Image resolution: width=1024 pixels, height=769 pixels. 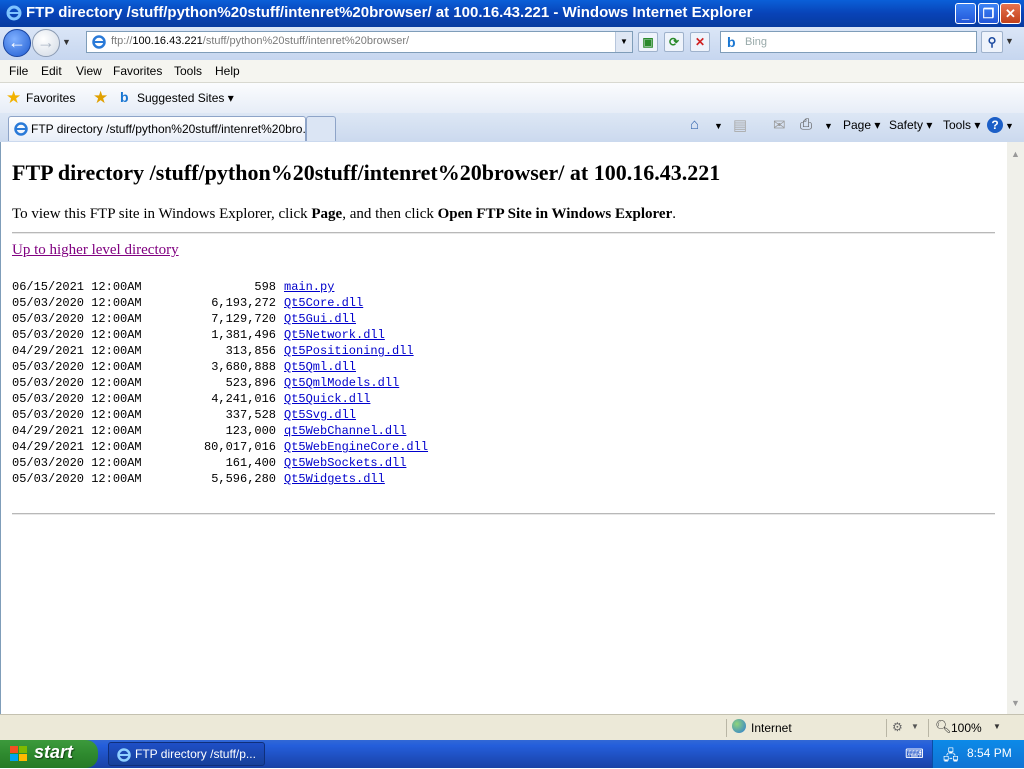 I want to click on minimize-button: _, so click(x=965, y=13).